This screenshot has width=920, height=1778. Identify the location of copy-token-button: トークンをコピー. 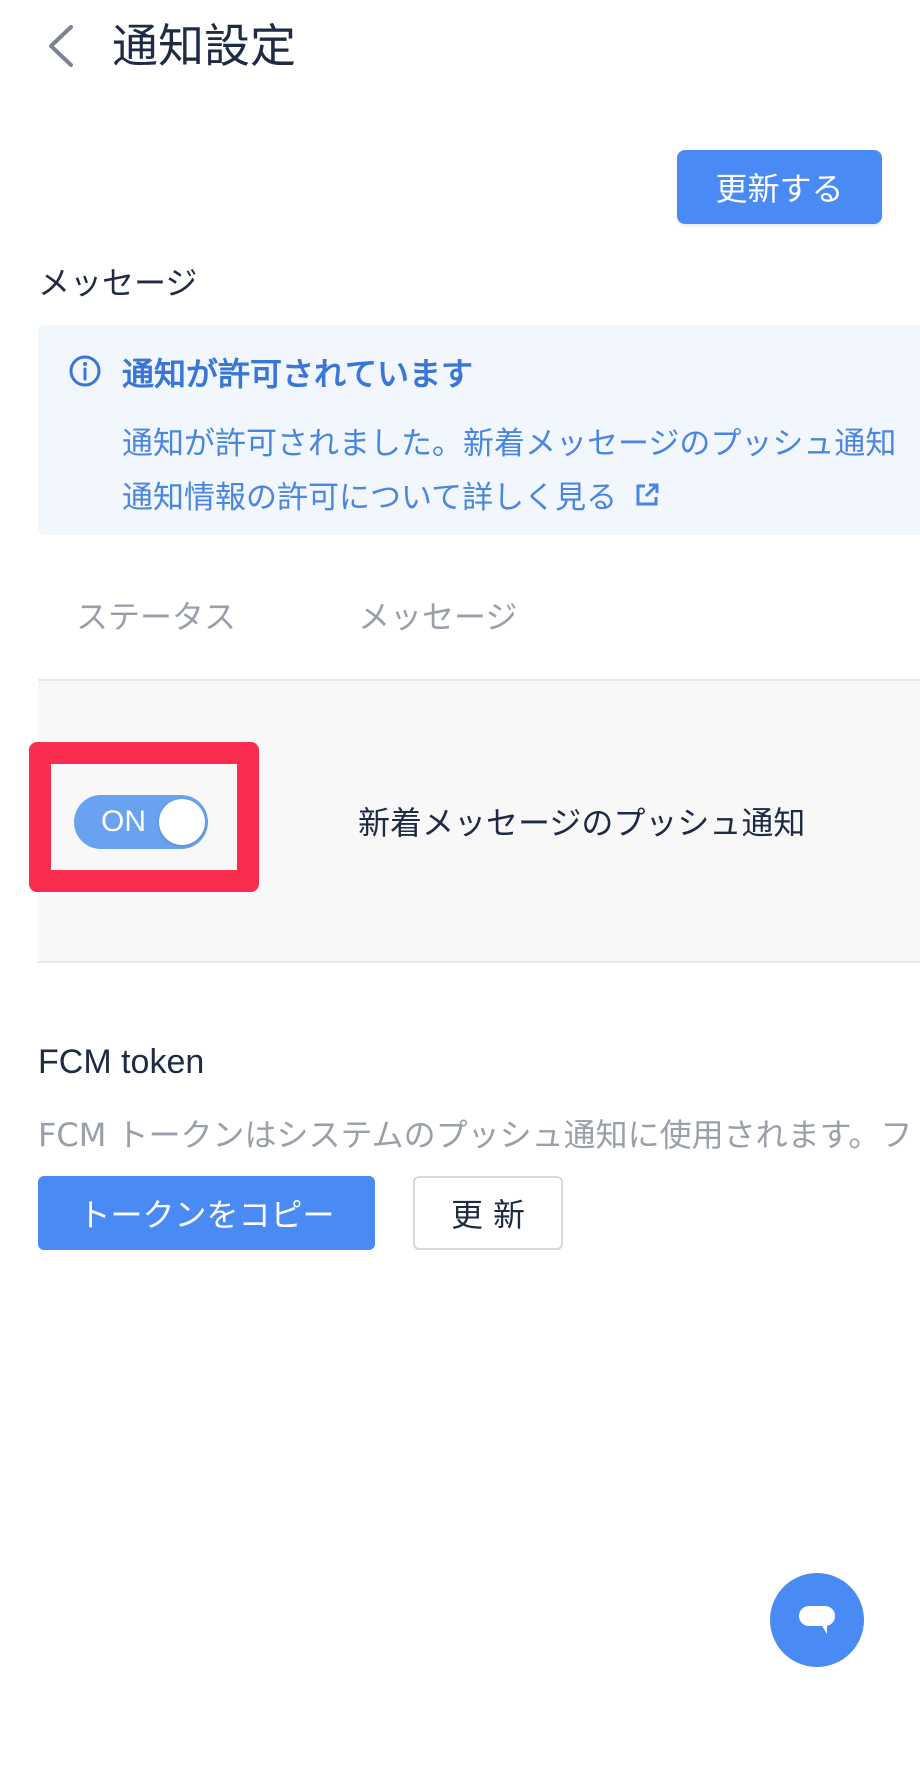
(206, 1213).